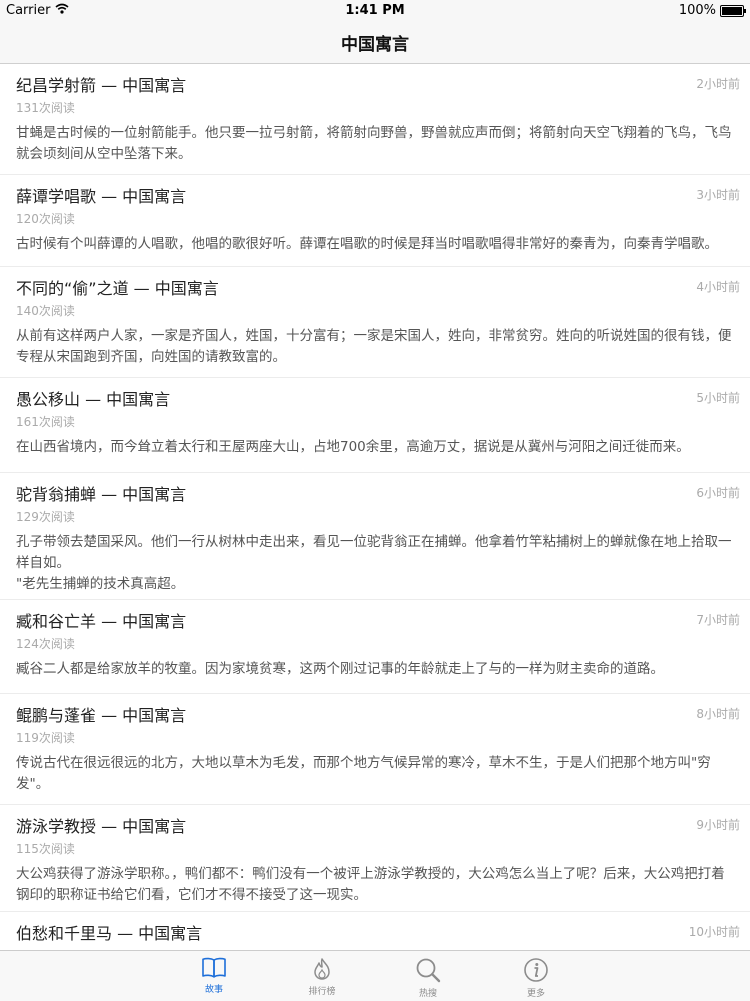  What do you see at coordinates (718, 825) in the screenshot?
I see `story-time: 9小时前` at bounding box center [718, 825].